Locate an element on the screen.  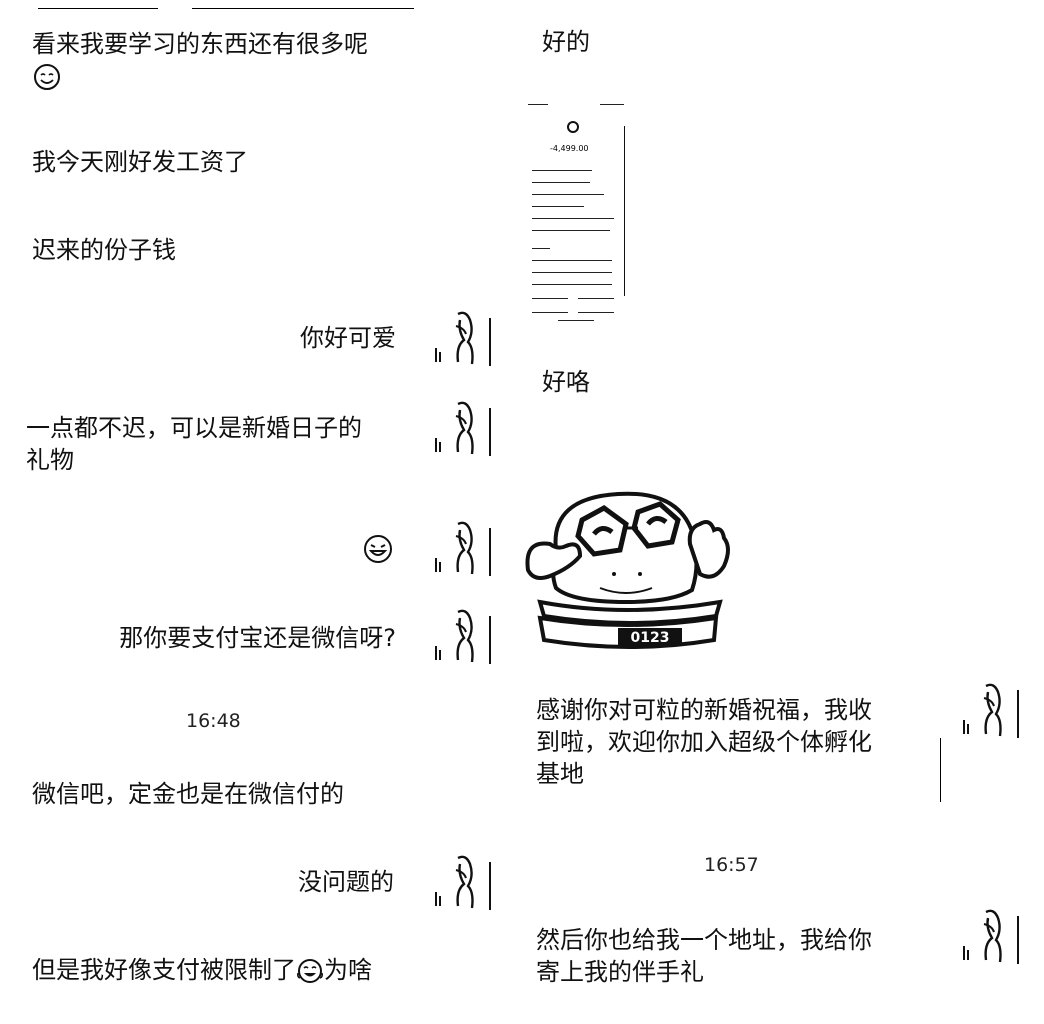
glasses-blob-sticker-icon: 0123 is located at coordinates (629, 569).